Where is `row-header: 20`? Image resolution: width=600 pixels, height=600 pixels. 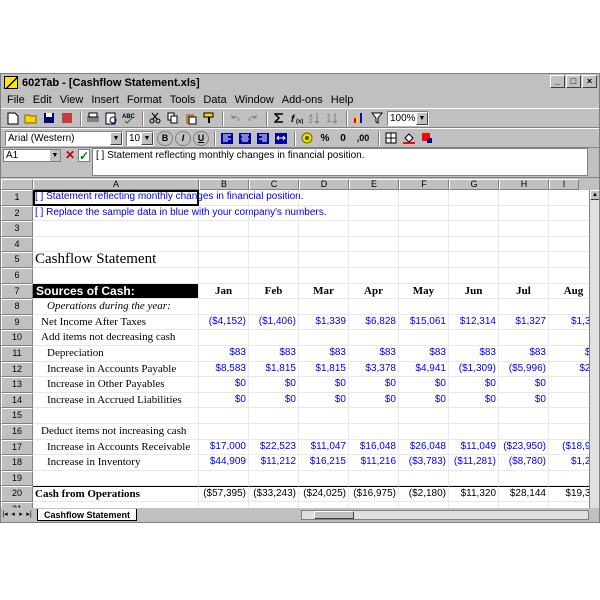 row-header: 20 is located at coordinates (17, 494).